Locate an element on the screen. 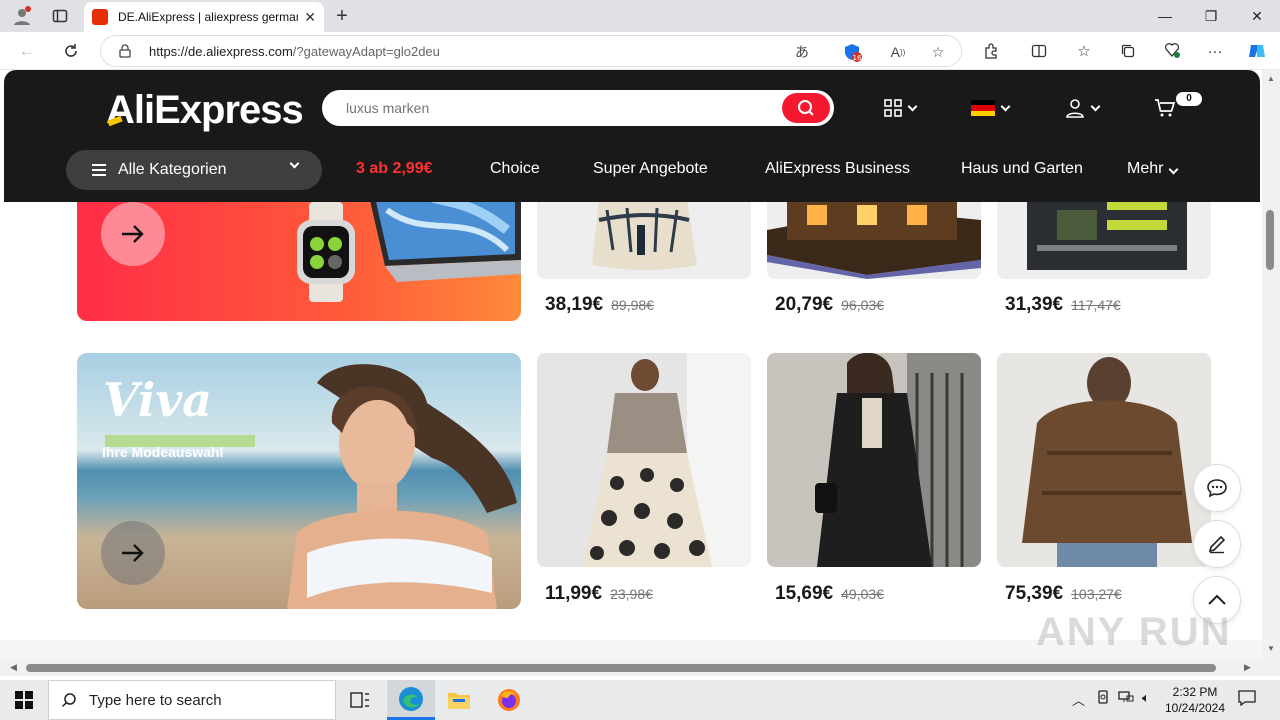 Image resolution: width=1280 pixels, height=720 pixels. price-block: 15,69€ 49,03€ is located at coordinates (829, 594).